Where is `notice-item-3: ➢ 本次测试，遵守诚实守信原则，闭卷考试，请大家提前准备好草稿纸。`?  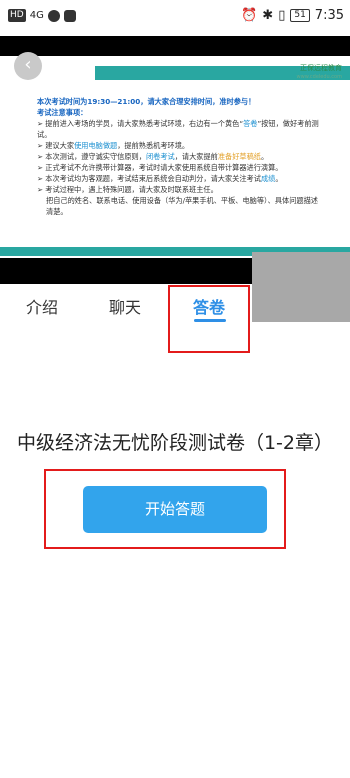 notice-item-3: ➢ 本次测试，遵守诚实守信原则，闭卷考试，请大家提前准备好草稿纸。 is located at coordinates (153, 156).